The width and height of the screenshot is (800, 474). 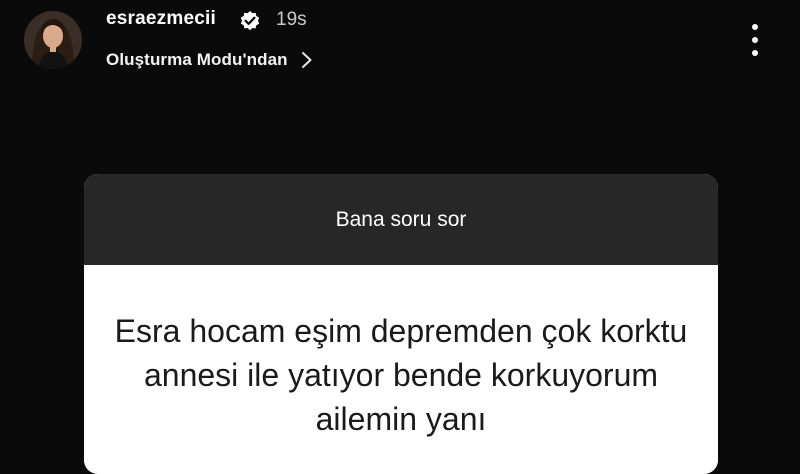 What do you see at coordinates (250, 21) in the screenshot?
I see `verified-badge-icon` at bounding box center [250, 21].